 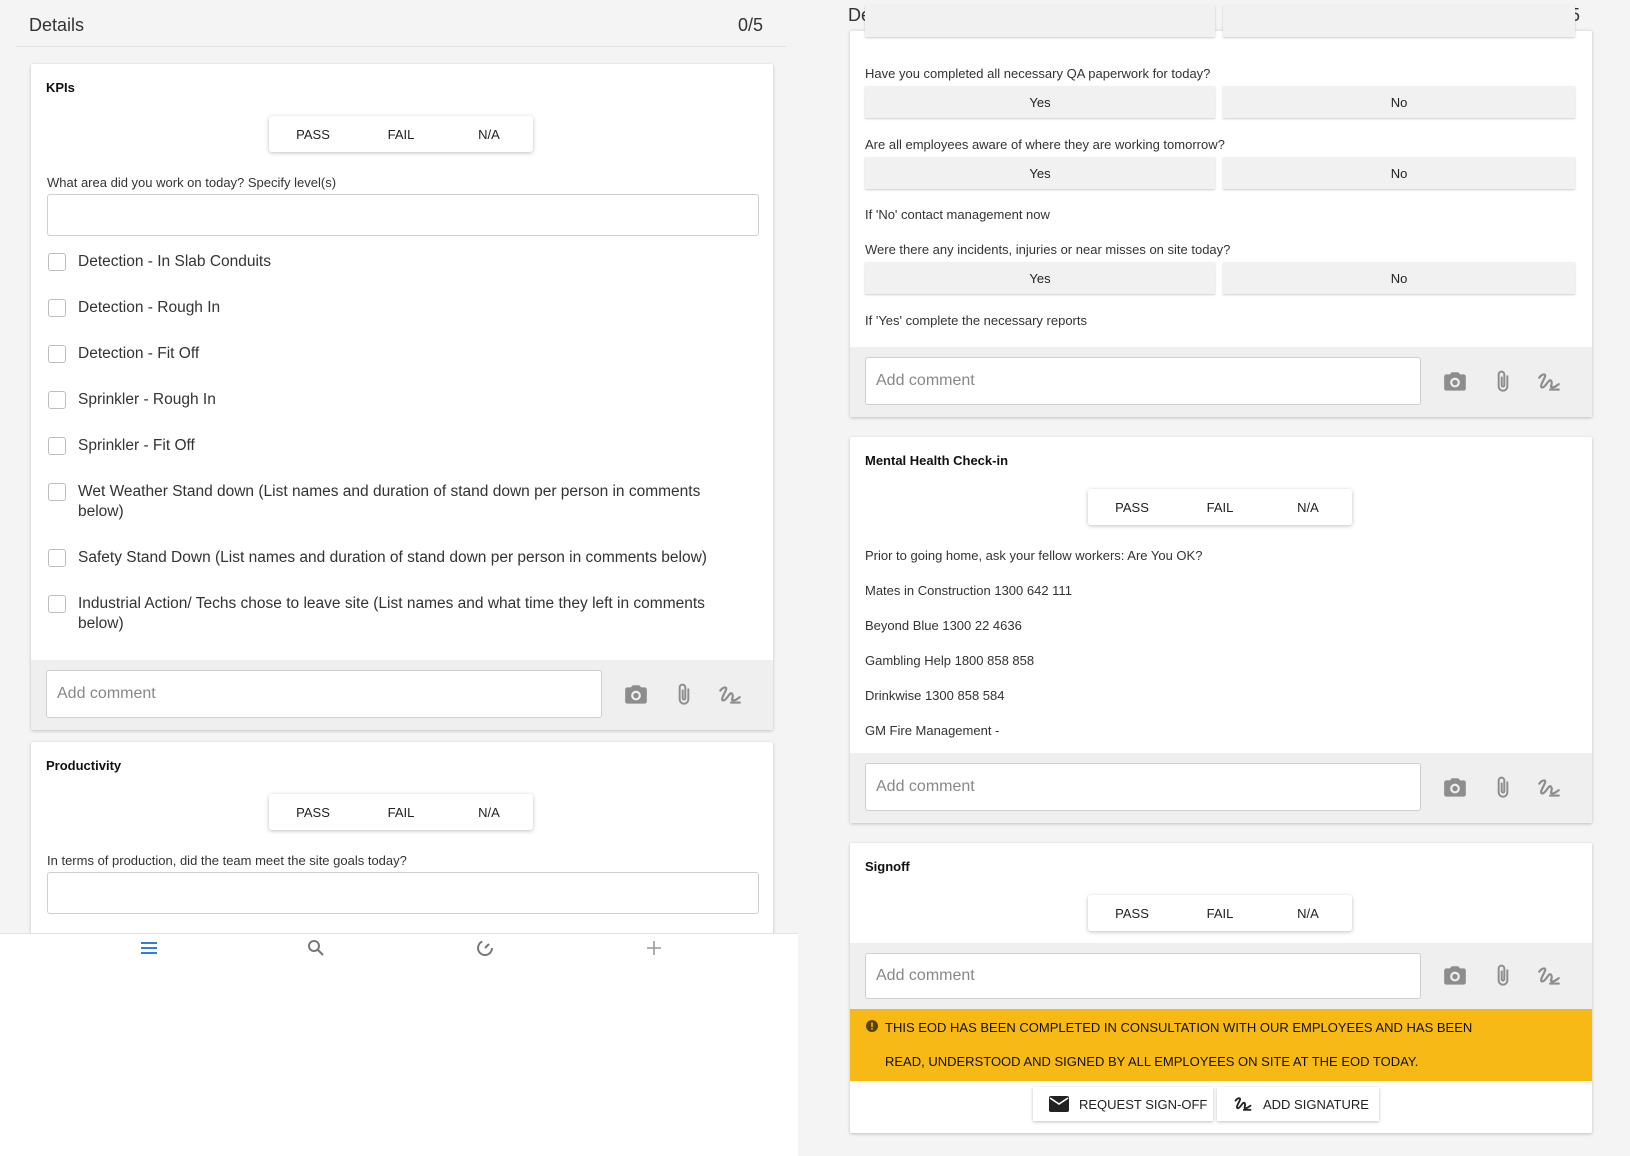 I want to click on menu-icon, so click(x=149, y=948).